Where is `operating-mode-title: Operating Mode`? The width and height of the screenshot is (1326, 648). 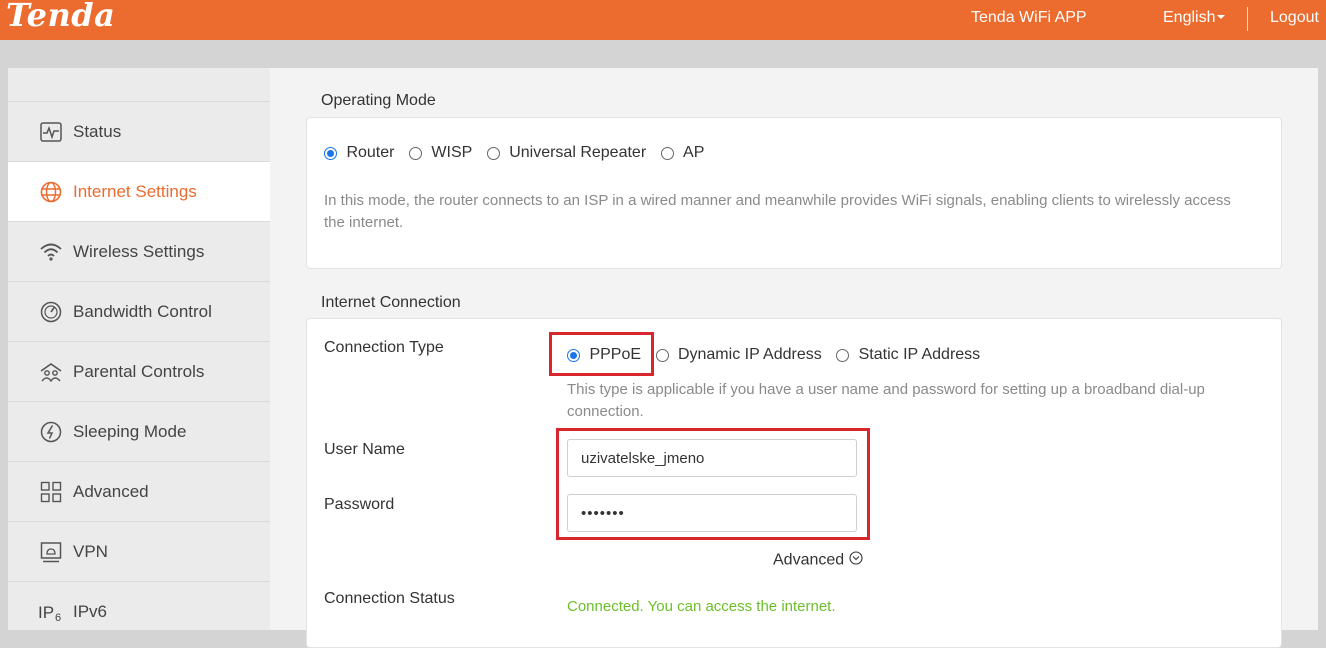
operating-mode-title: Operating Mode is located at coordinates (378, 100).